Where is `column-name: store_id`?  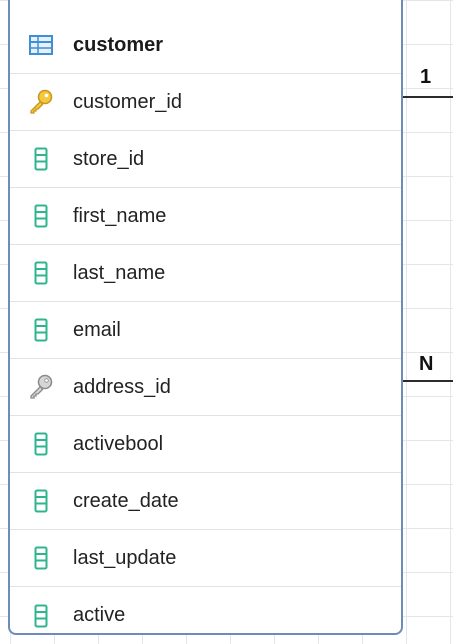
column-name: store_id is located at coordinates (109, 158).